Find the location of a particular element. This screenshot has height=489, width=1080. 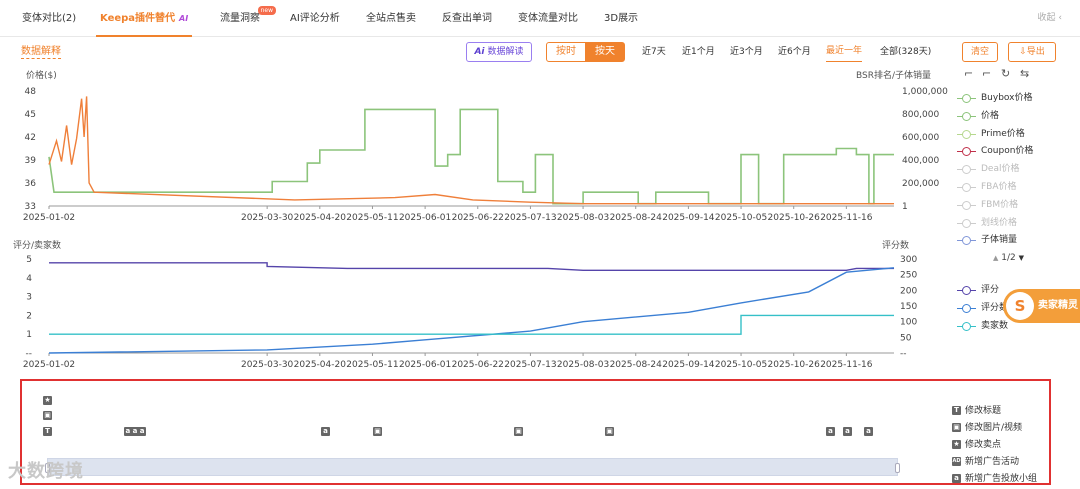

price-x-tick: 2025-10-05 is located at coordinates (741, 218).